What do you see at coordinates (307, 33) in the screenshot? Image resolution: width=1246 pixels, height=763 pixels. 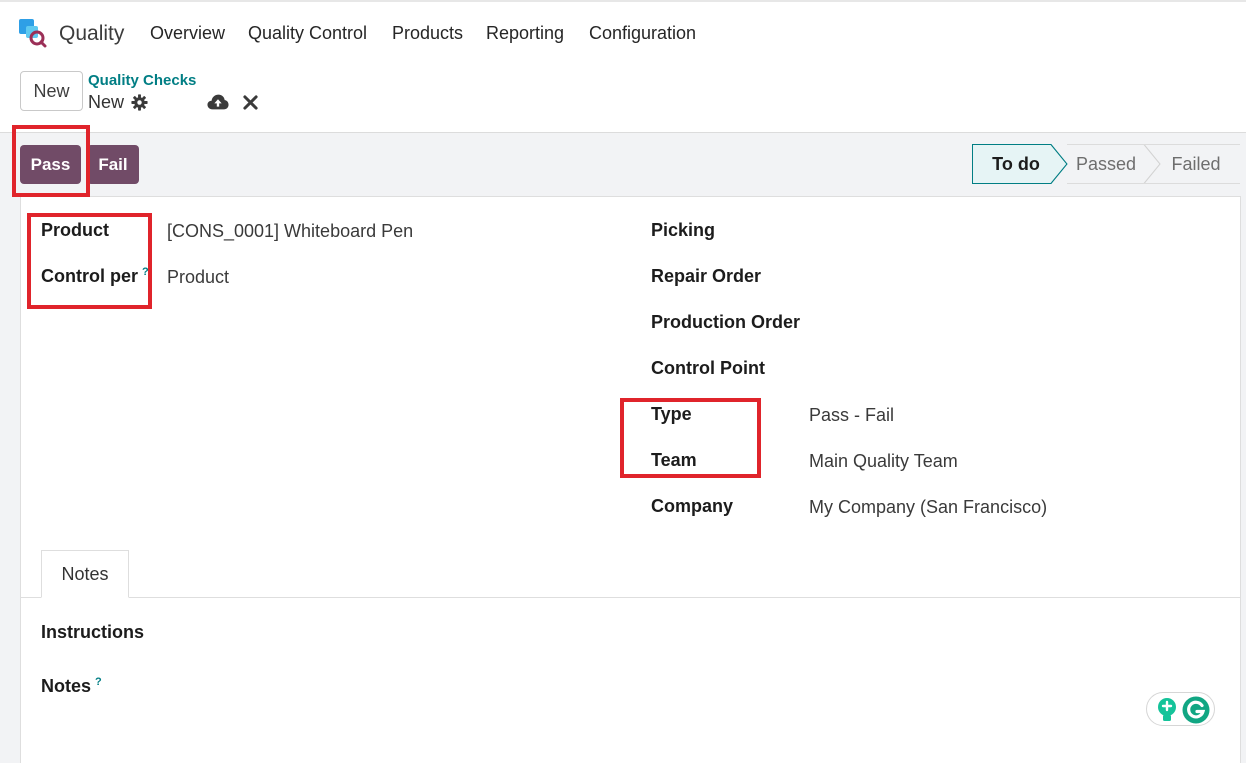 I see `nav-quality-control: Quality Control` at bounding box center [307, 33].